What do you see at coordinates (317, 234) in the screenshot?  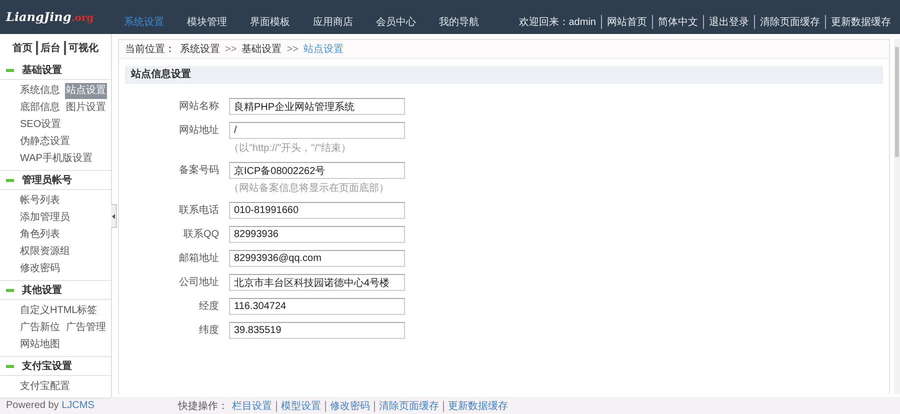 I see `input-field: 82993936` at bounding box center [317, 234].